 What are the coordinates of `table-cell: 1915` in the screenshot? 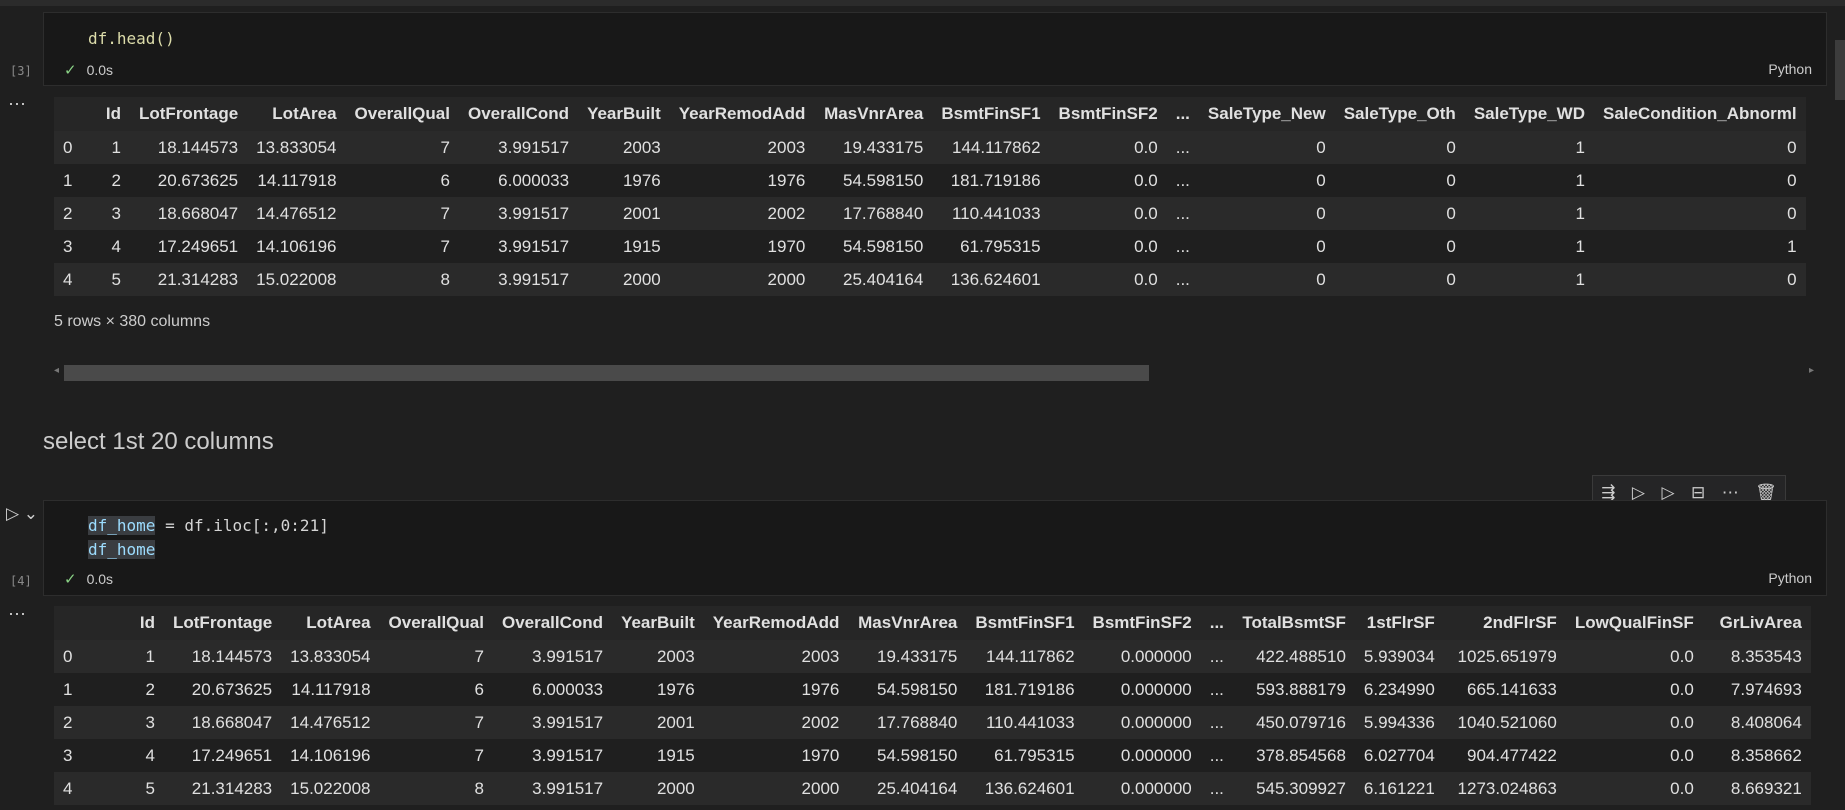 It's located at (675, 755).